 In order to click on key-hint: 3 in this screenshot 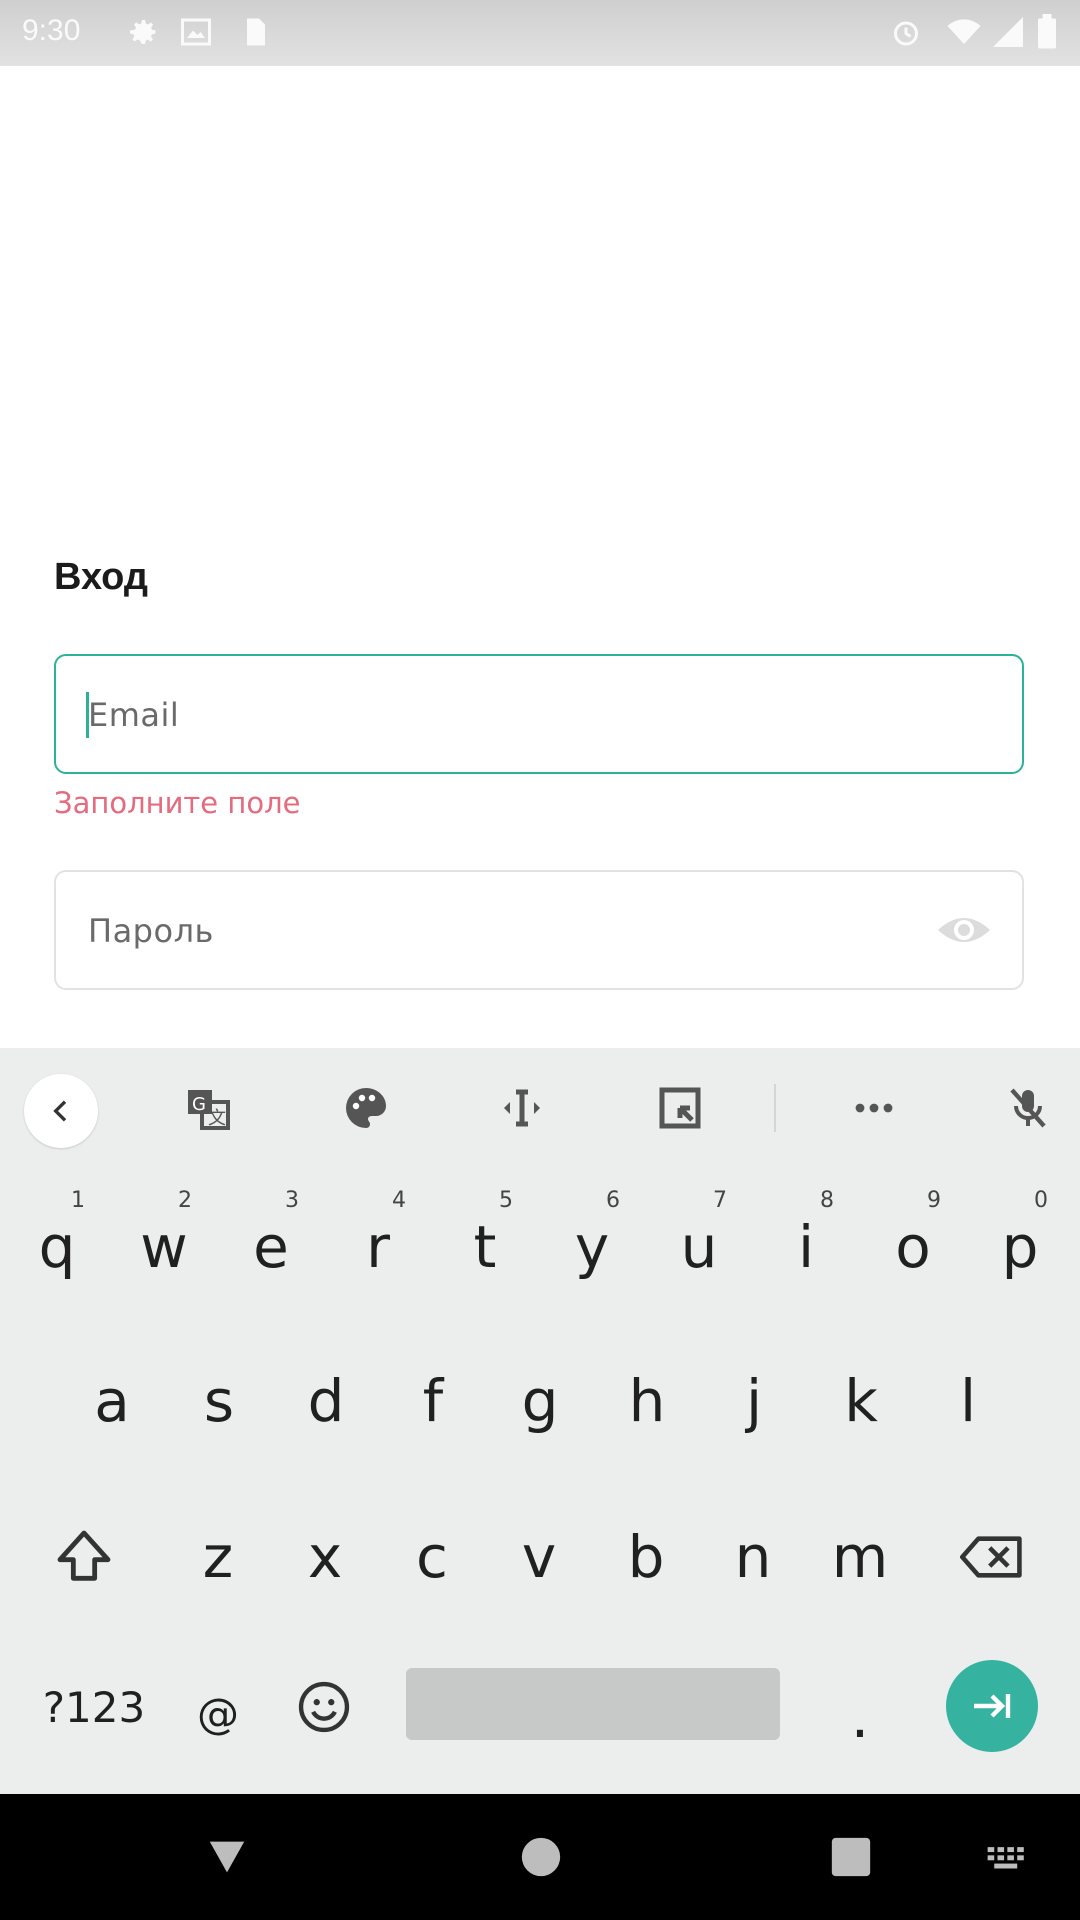, I will do `click(292, 1200)`.